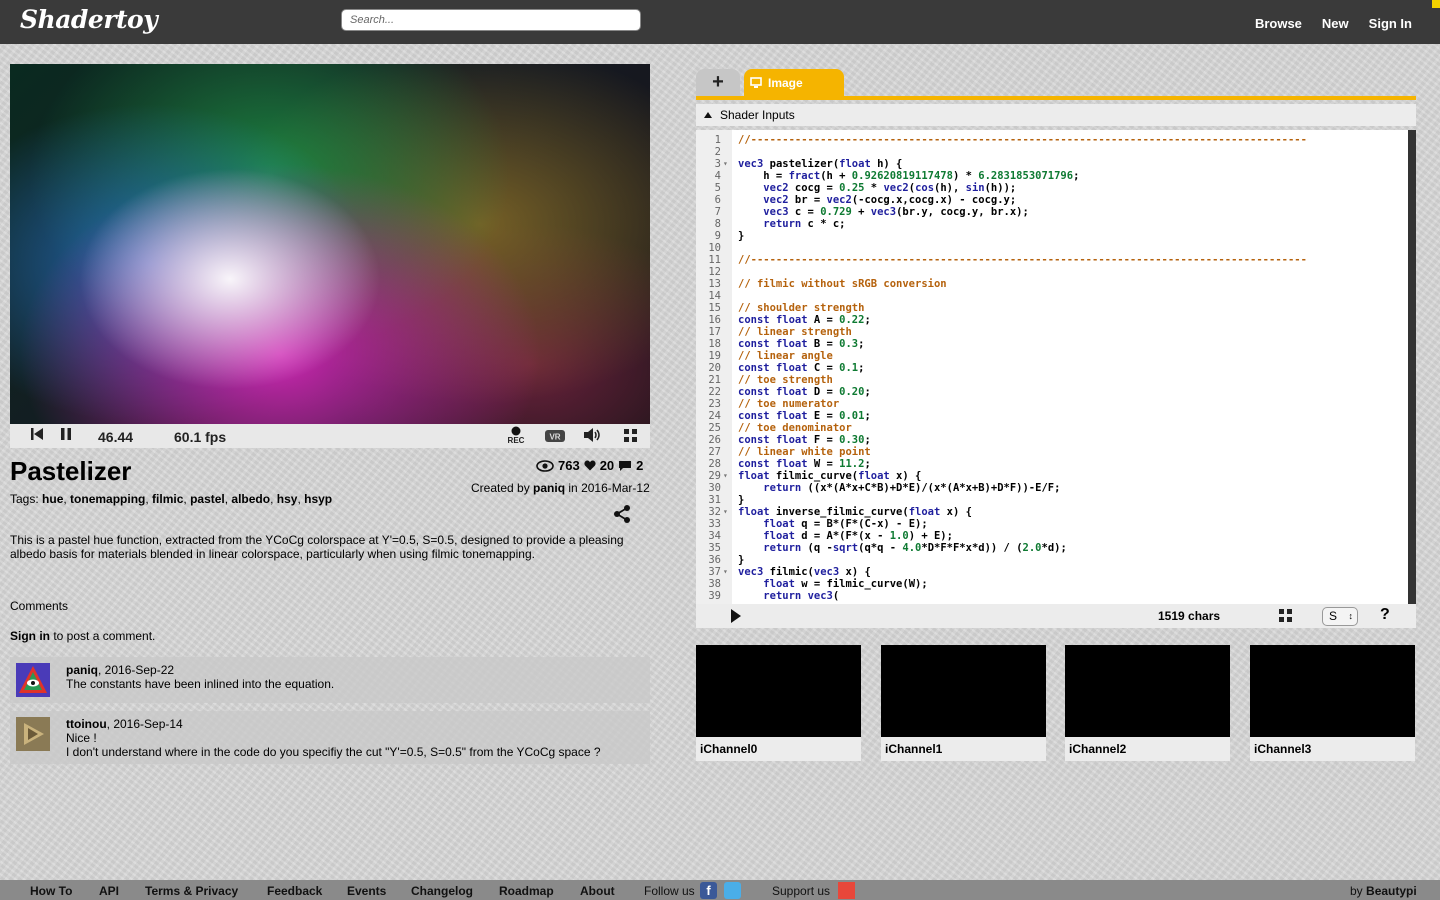  What do you see at coordinates (630, 437) in the screenshot?
I see `fullscreen-icon` at bounding box center [630, 437].